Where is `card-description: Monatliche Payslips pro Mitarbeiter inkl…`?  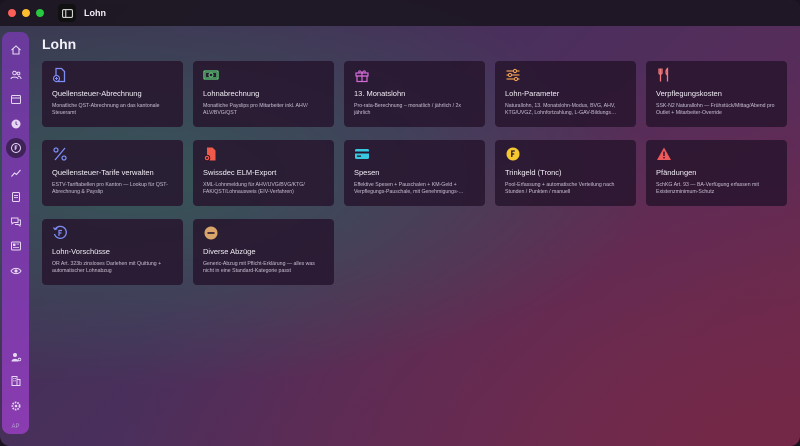
card-description: Monatliche Payslips pro Mitarbeiter inkl… is located at coordinates (255, 110).